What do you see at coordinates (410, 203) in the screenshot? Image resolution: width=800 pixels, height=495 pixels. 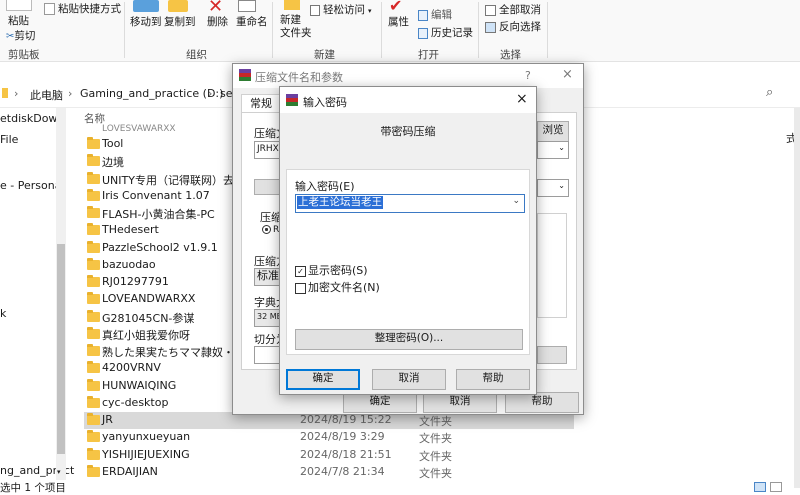 I see `password-input: 上老王论坛当老王 ⌄` at bounding box center [410, 203].